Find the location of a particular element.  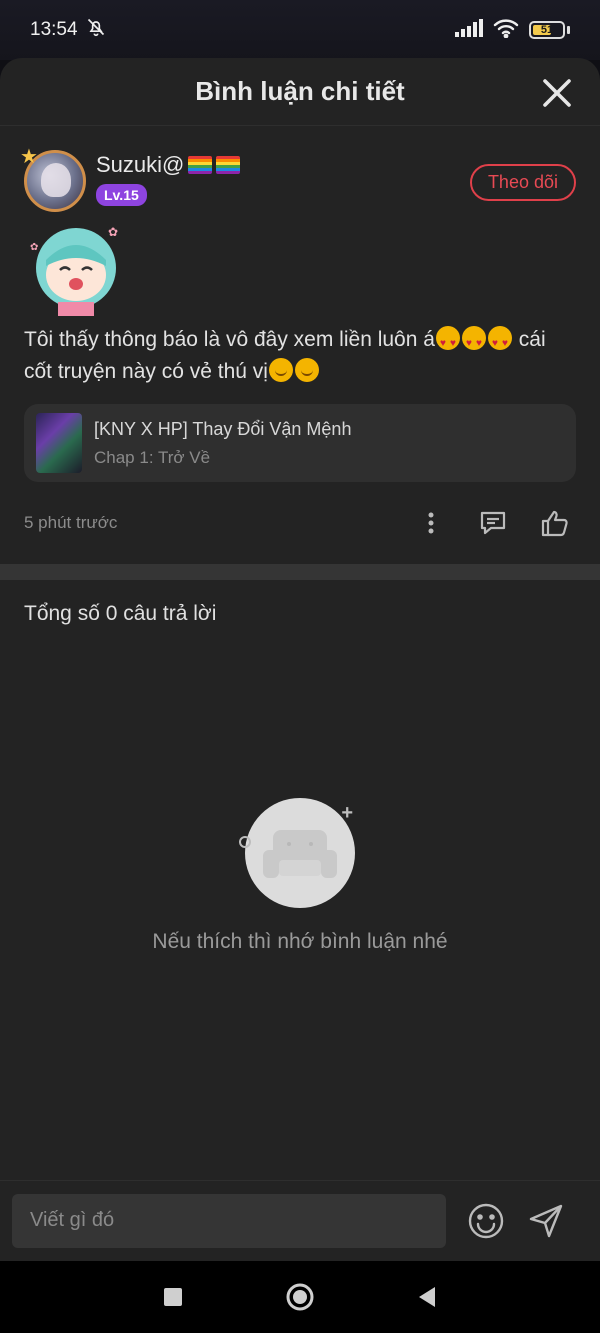

comment-user-row: ★ Suzuki@ Lv.15 Theo dõi is located at coordinates (298, 179).